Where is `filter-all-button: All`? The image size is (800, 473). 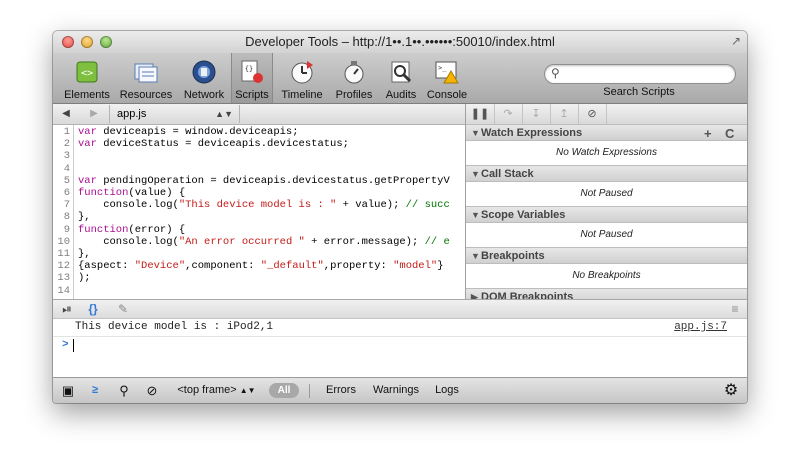 filter-all-button: All is located at coordinates (284, 390).